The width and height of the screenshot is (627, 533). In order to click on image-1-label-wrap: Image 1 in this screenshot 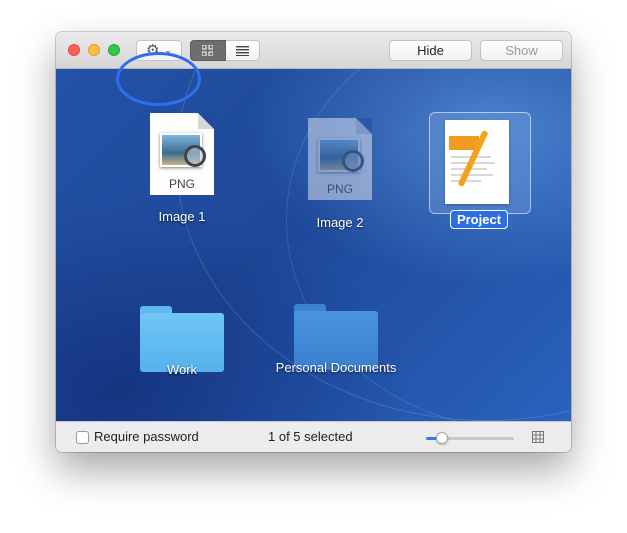, I will do `click(182, 217)`.